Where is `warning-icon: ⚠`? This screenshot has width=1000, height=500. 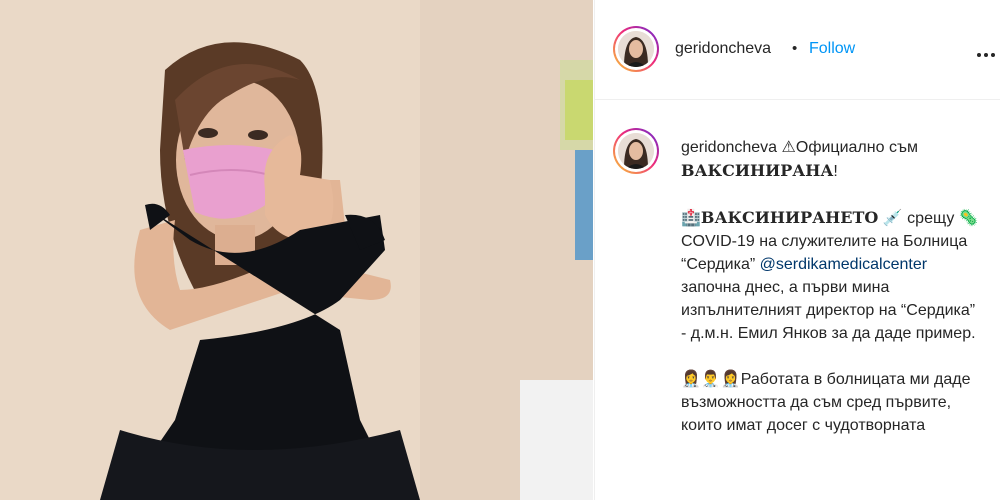 warning-icon: ⚠ is located at coordinates (788, 147).